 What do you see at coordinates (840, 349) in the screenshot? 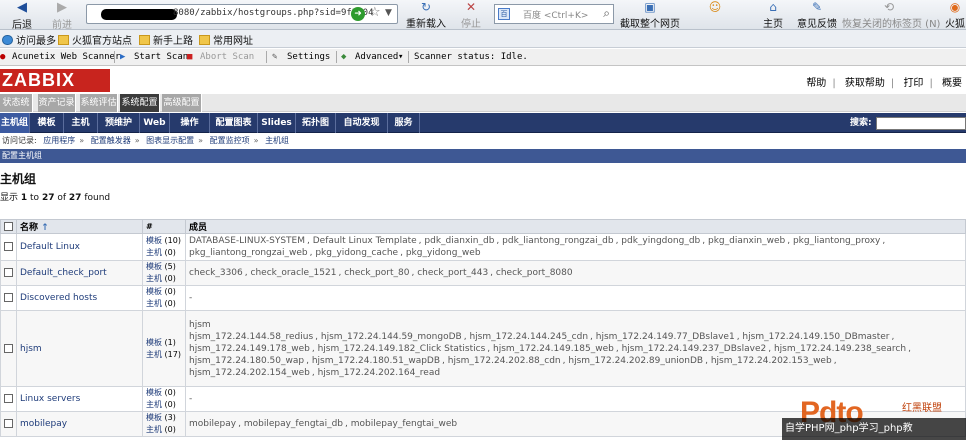
I see `member-link: hjsm_172.24.149.238_search` at bounding box center [840, 349].